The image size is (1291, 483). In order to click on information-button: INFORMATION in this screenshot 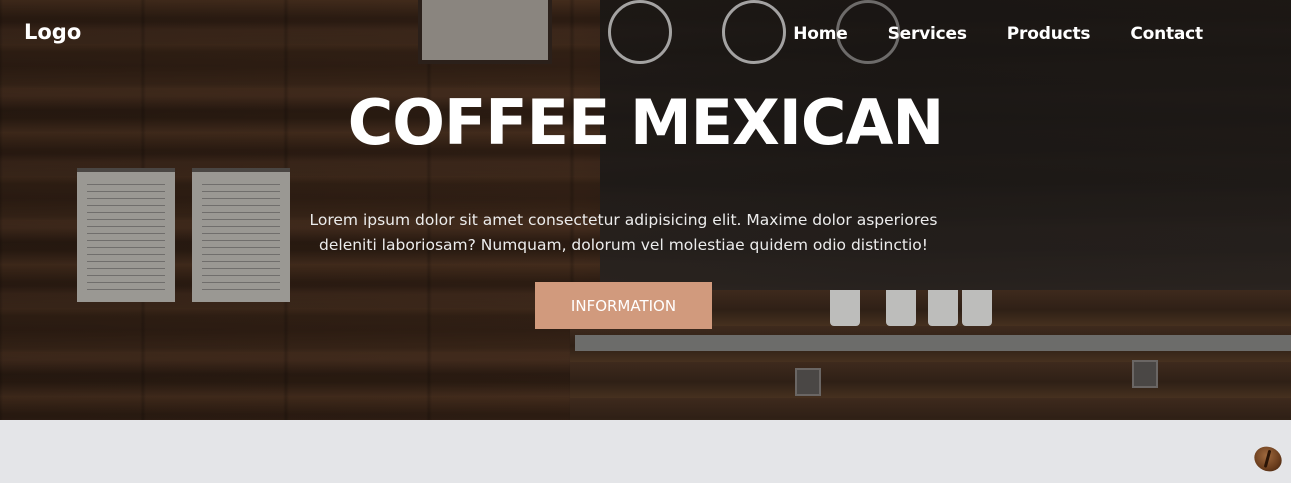, I will do `click(623, 305)`.